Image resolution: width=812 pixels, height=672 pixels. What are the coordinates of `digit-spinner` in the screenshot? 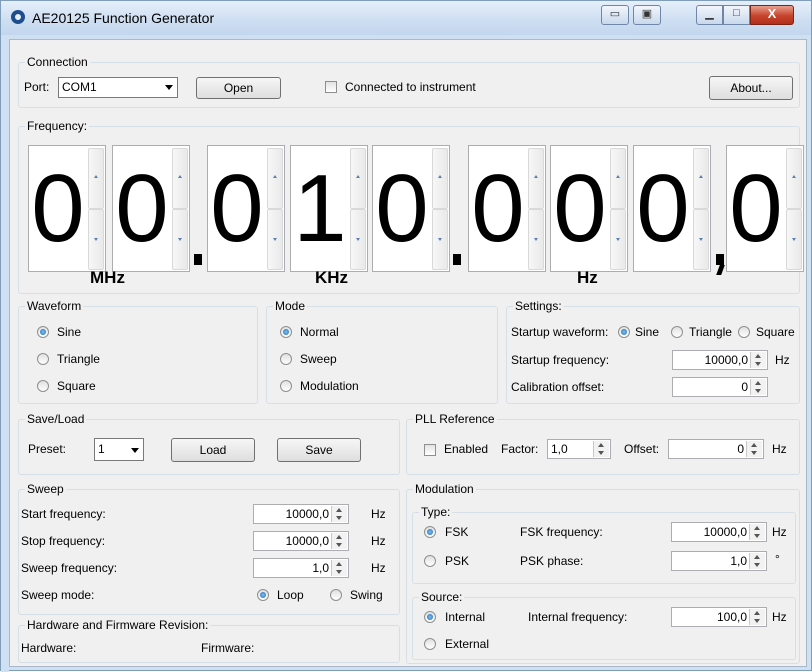 It's located at (275, 208).